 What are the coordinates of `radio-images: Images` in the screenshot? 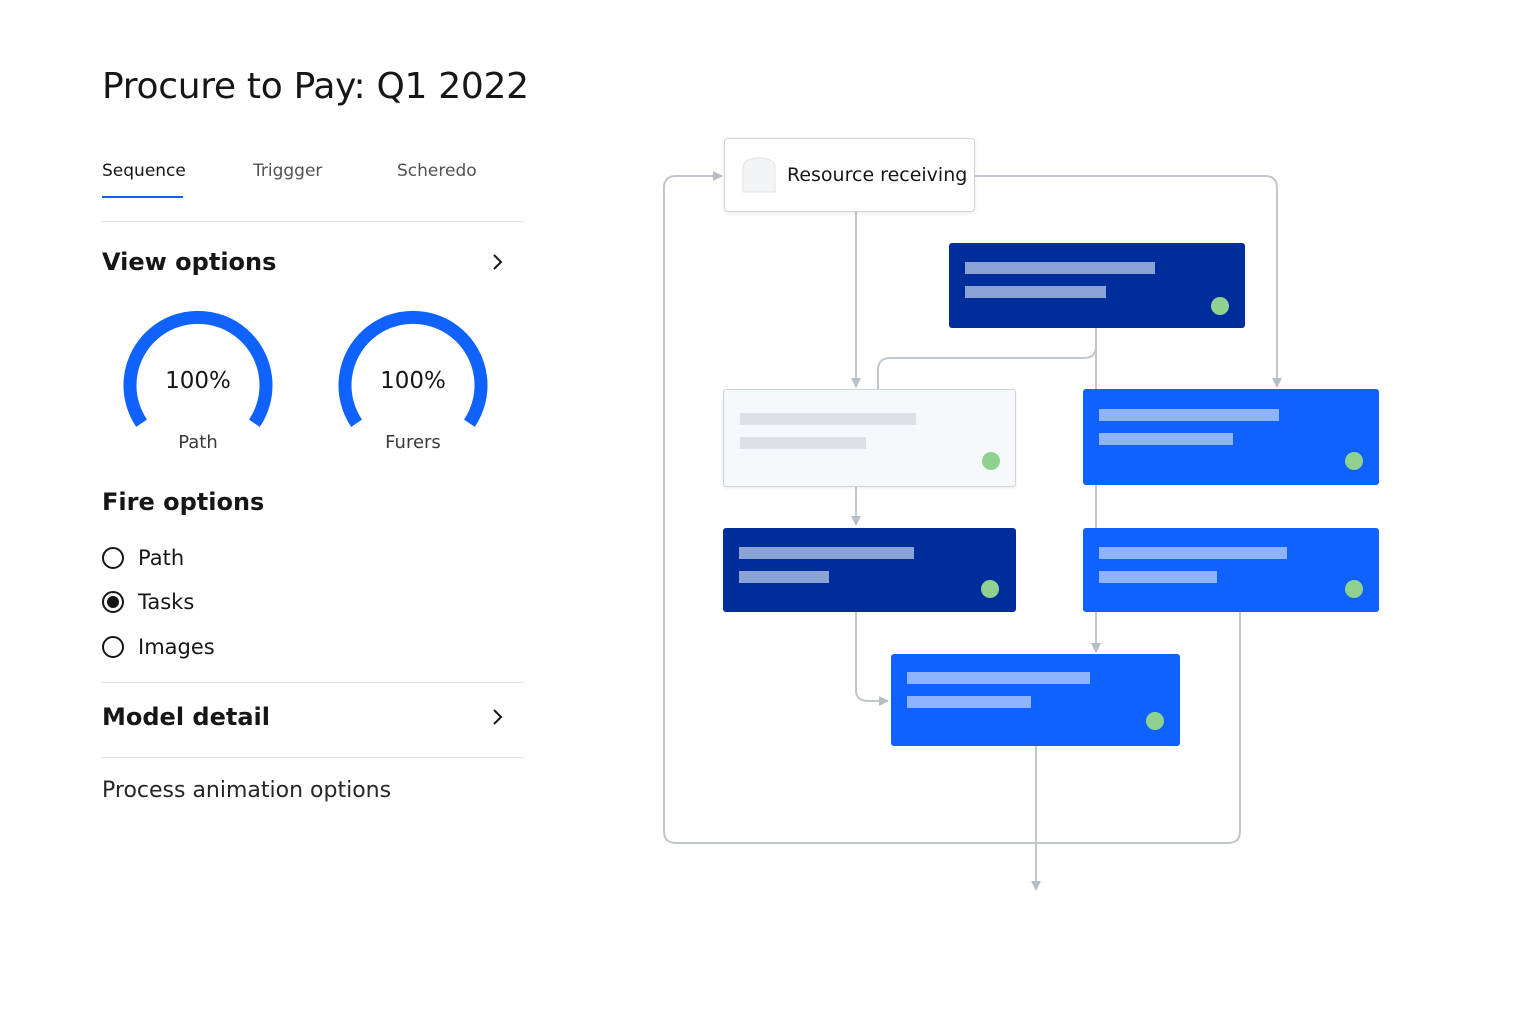 It's located at (158, 647).